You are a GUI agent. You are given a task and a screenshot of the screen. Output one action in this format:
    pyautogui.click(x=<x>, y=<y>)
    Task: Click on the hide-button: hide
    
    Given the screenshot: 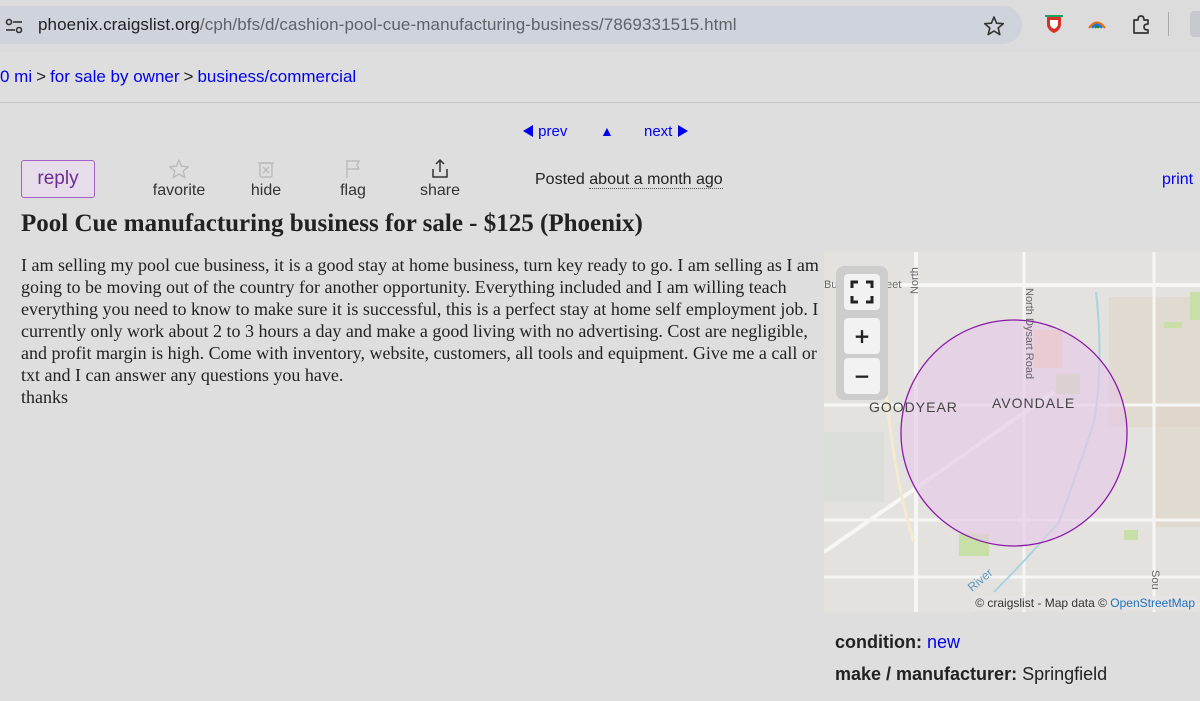 What is the action you would take?
    pyautogui.click(x=266, y=179)
    